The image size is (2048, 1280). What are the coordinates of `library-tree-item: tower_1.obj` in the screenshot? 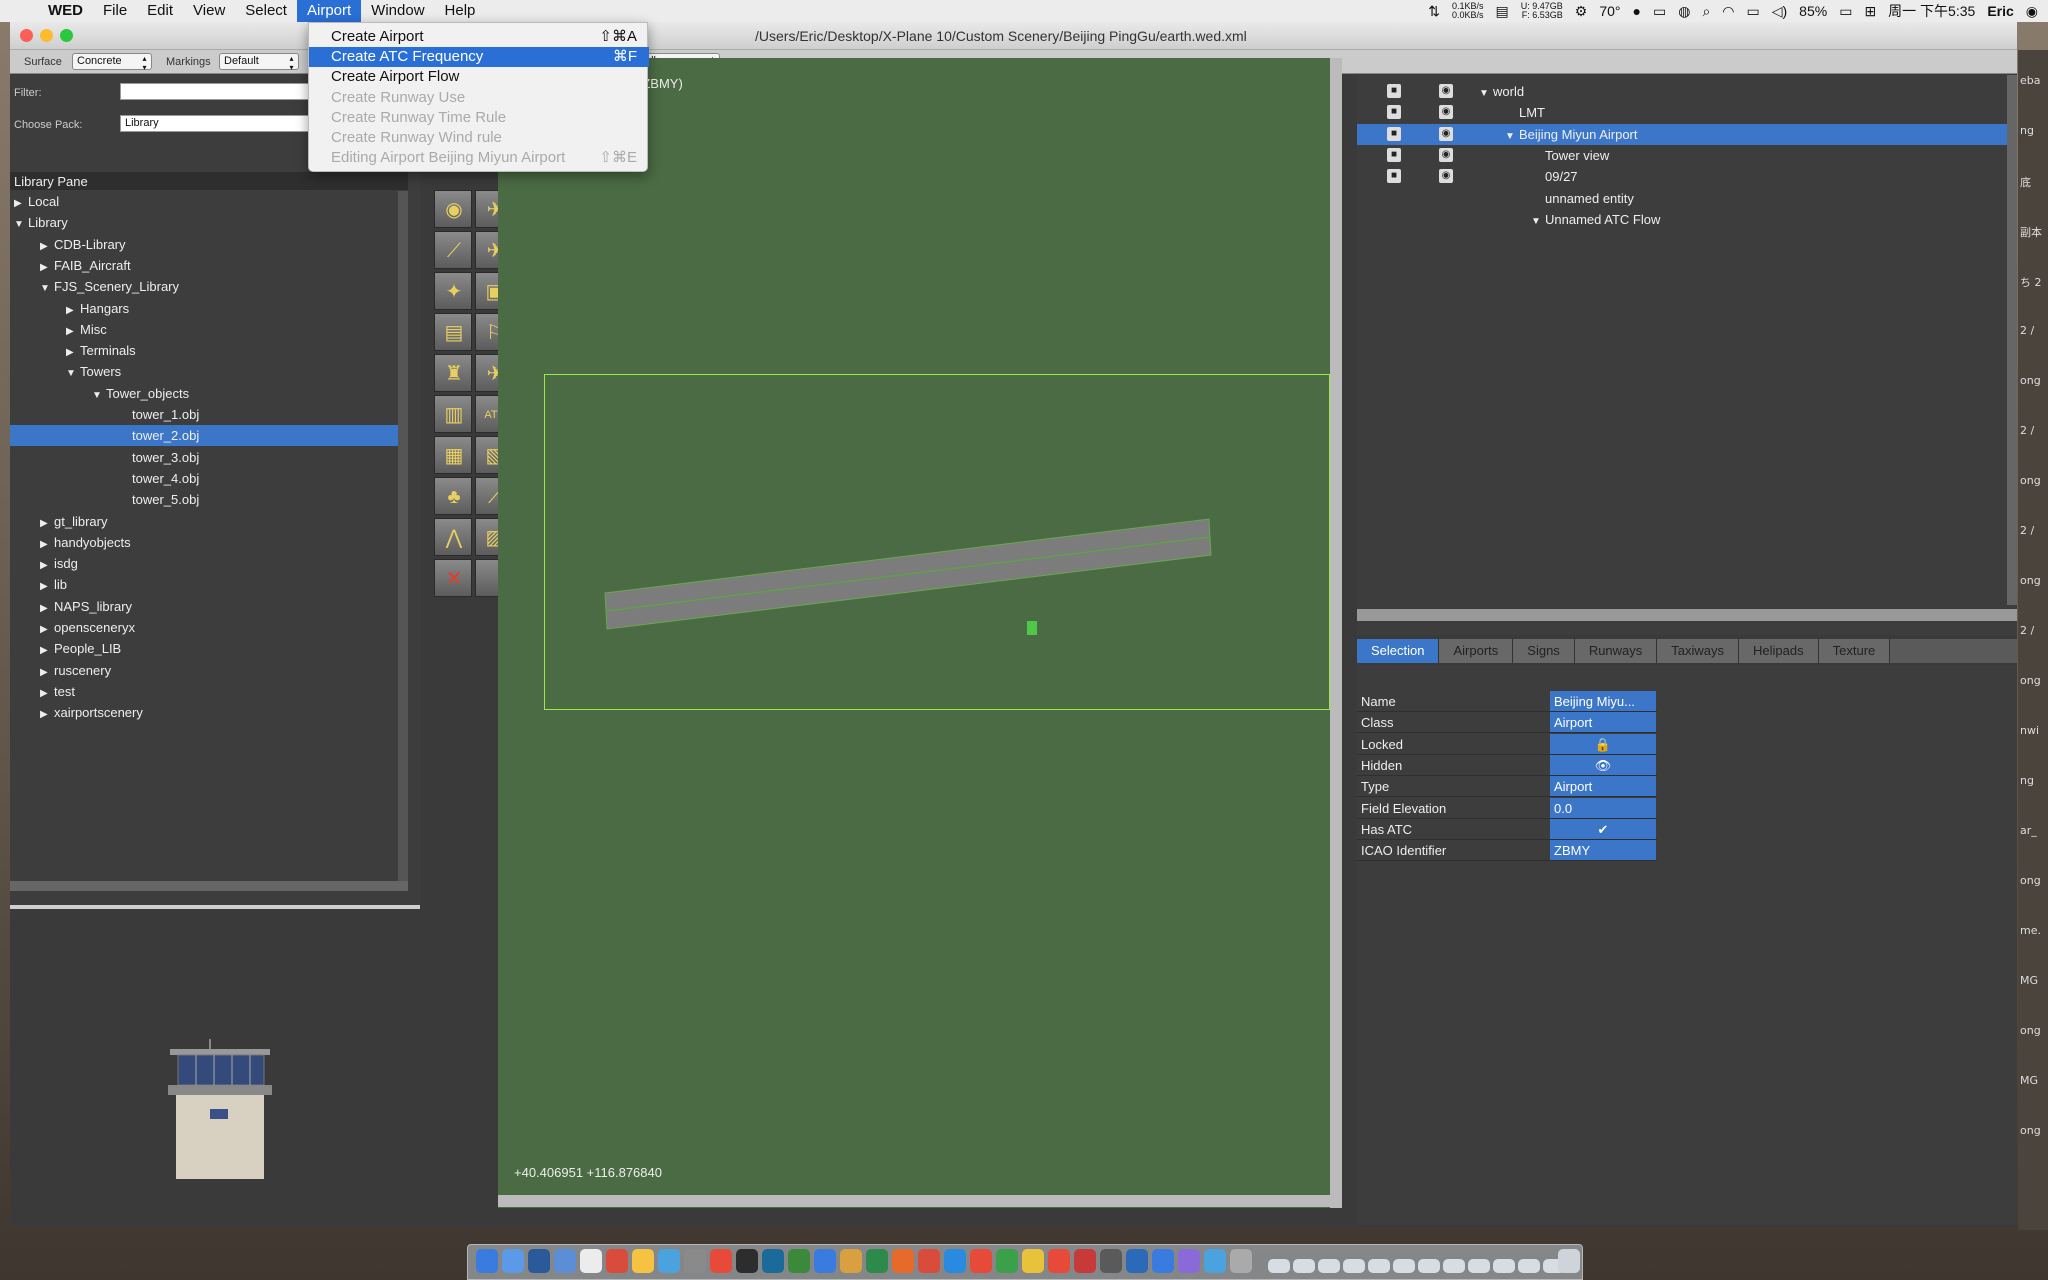 It's located at (205, 414).